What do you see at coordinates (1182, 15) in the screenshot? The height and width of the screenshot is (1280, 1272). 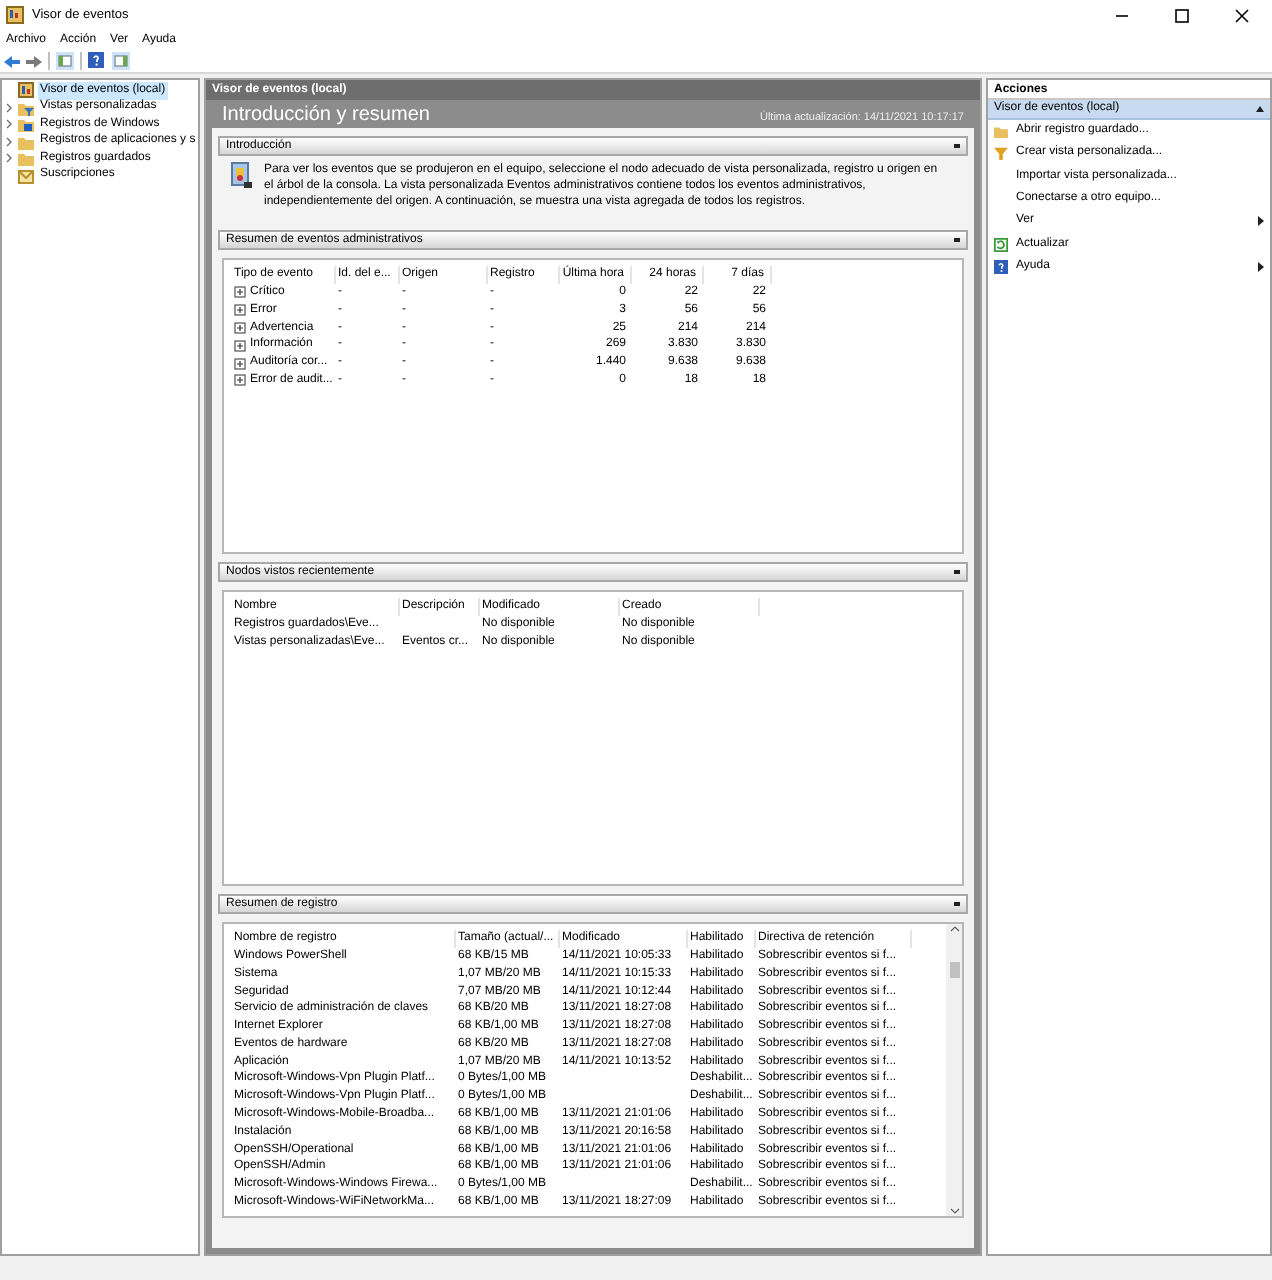 I see `maximize-icon` at bounding box center [1182, 15].